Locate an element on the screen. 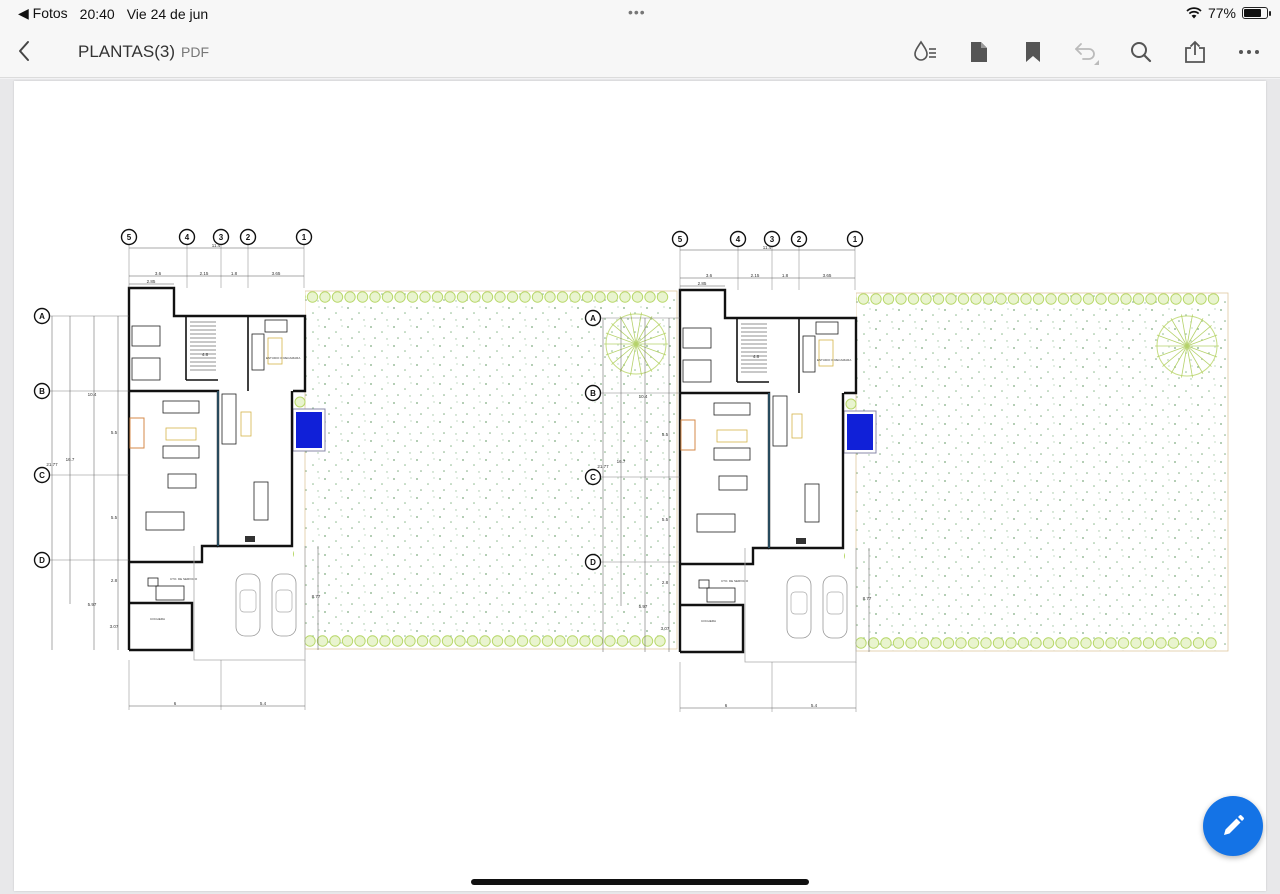  dimension-text: 5.4 is located at coordinates (814, 705).